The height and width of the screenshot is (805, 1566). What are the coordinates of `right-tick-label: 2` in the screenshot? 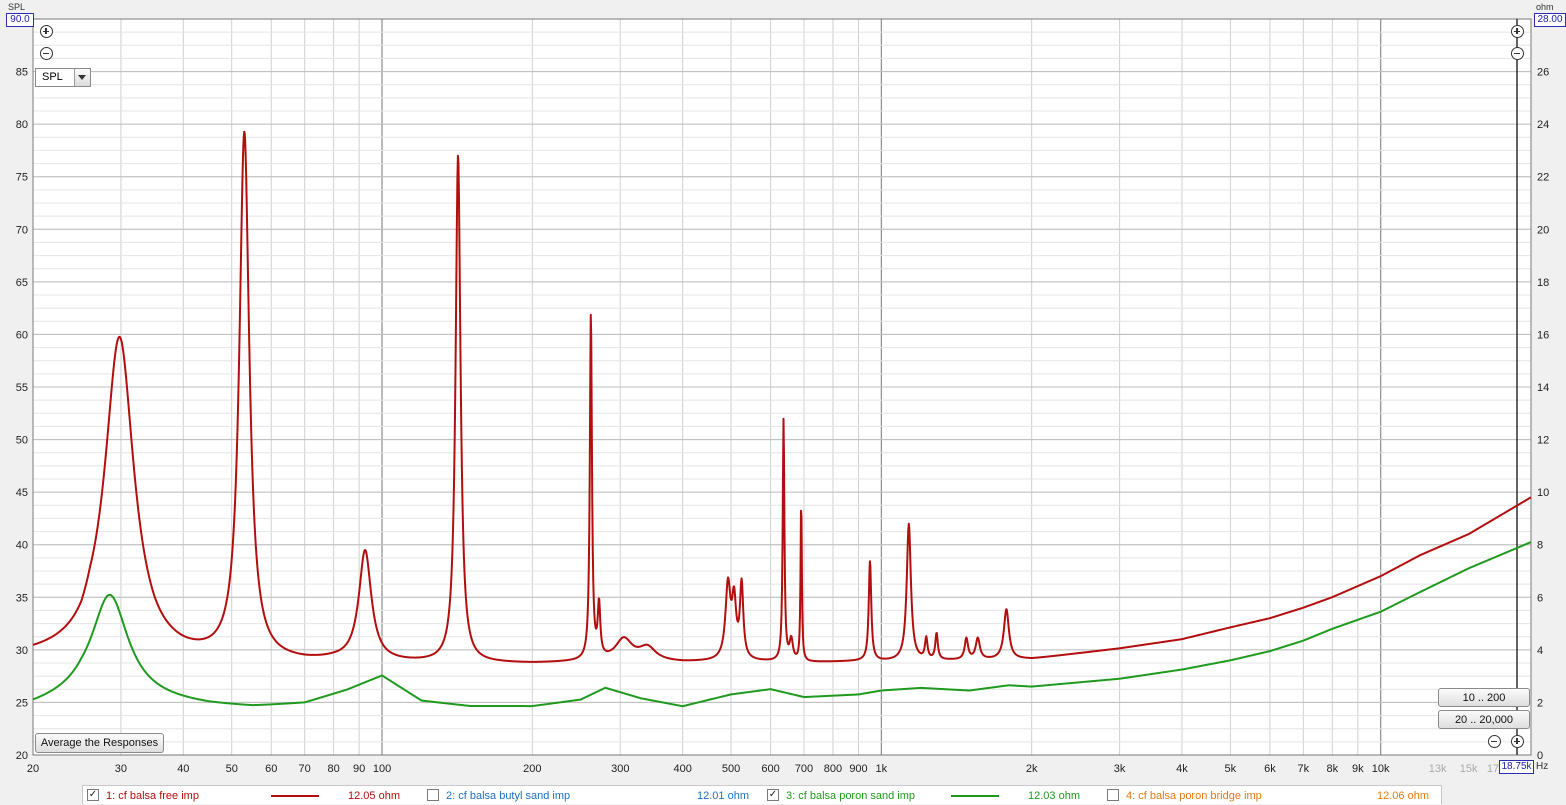 It's located at (1540, 703).